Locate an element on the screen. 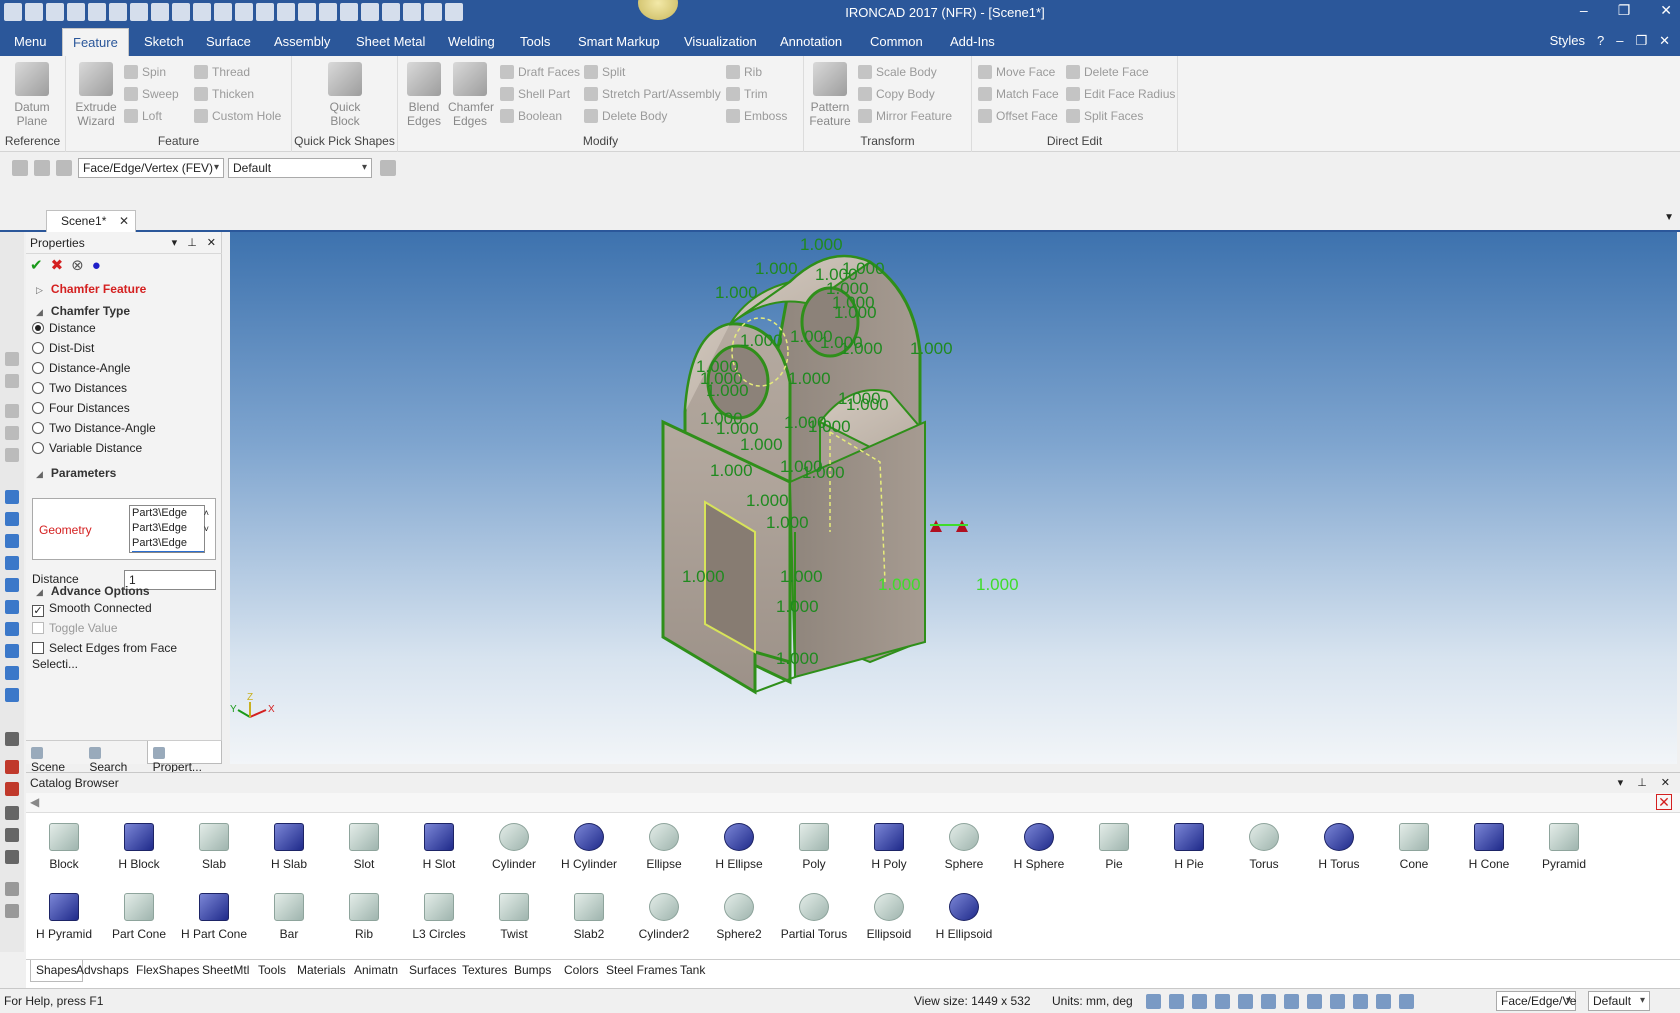 The image size is (1680, 1013). rib-button: Rib is located at coordinates (744, 72).